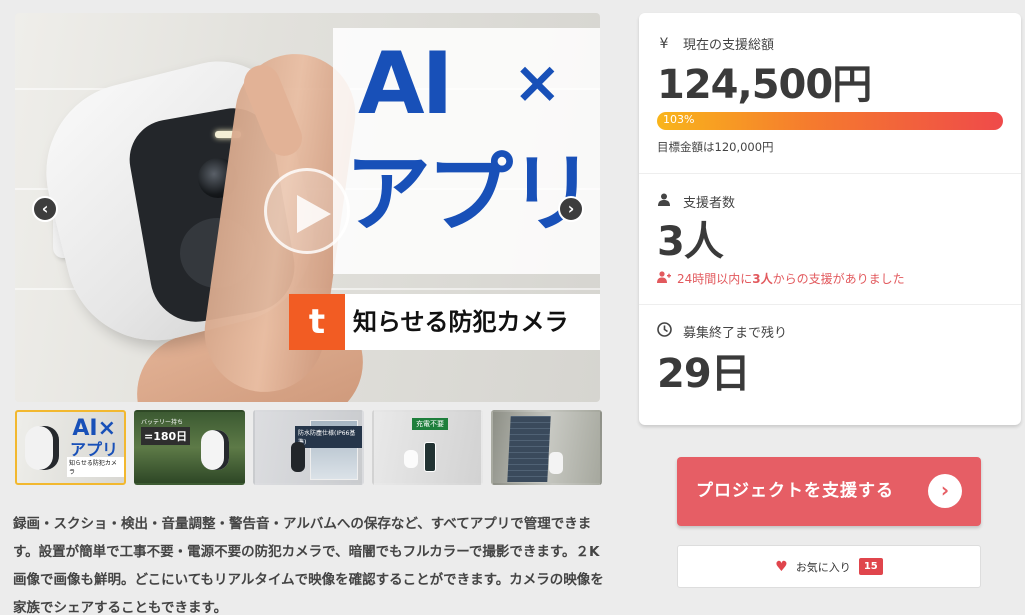 This screenshot has width=1025, height=615. I want to click on tuya-logo: t, so click(317, 322).